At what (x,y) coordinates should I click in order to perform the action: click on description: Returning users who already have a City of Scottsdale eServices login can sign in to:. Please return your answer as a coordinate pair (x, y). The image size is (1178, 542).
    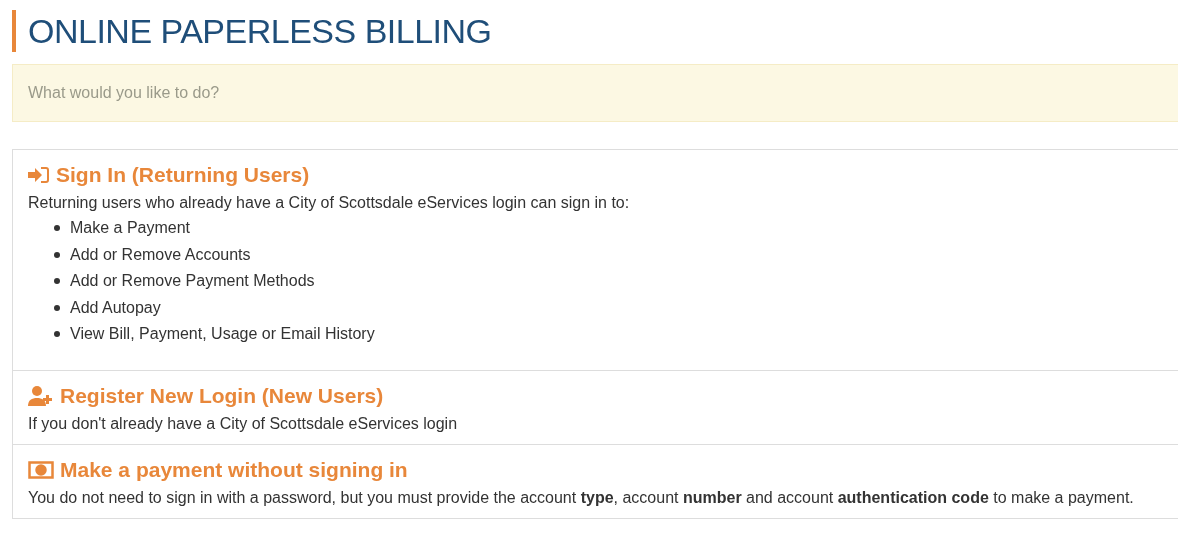
    Looking at the image, I should click on (329, 203).